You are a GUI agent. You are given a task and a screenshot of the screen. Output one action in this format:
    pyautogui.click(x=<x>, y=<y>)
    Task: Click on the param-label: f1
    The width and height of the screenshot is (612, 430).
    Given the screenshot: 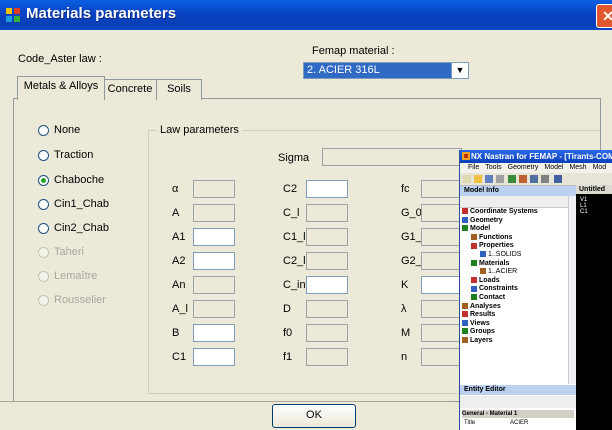 What is the action you would take?
    pyautogui.click(x=288, y=357)
    